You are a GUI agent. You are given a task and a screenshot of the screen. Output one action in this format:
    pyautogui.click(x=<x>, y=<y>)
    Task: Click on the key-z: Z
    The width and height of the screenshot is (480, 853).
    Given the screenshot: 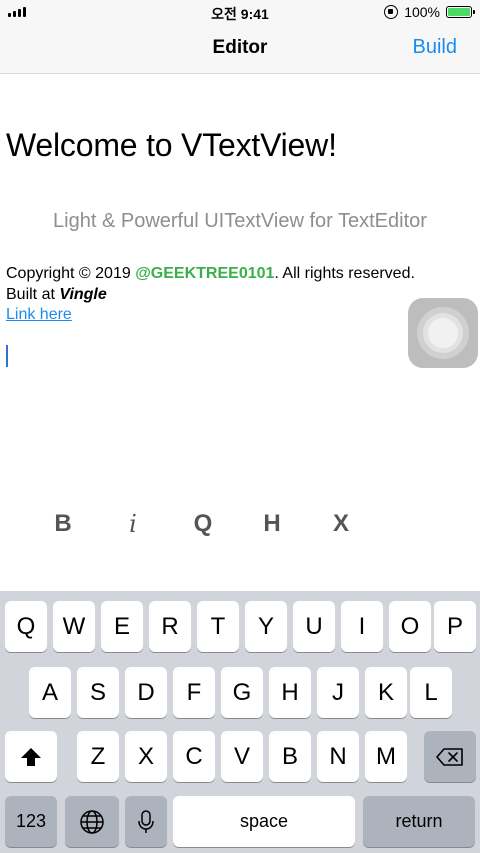 What is the action you would take?
    pyautogui.click(x=98, y=756)
    